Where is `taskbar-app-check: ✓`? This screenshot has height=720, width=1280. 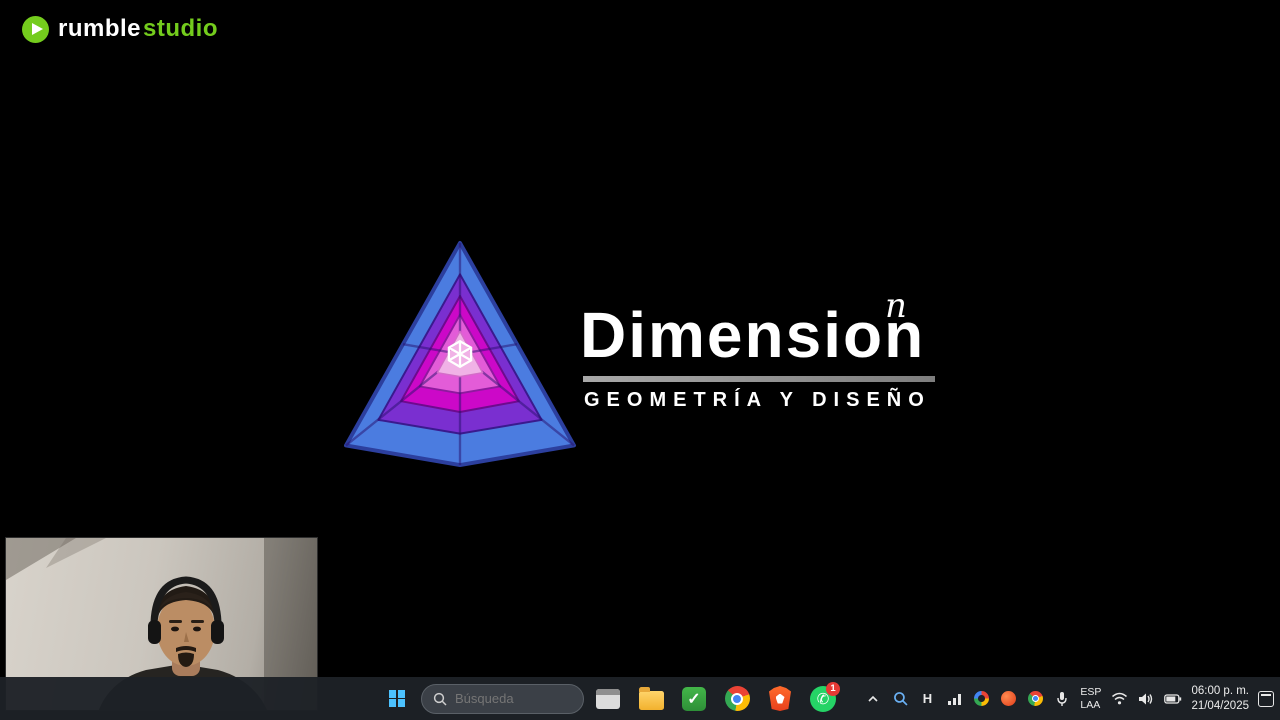 taskbar-app-check: ✓ is located at coordinates (694, 699).